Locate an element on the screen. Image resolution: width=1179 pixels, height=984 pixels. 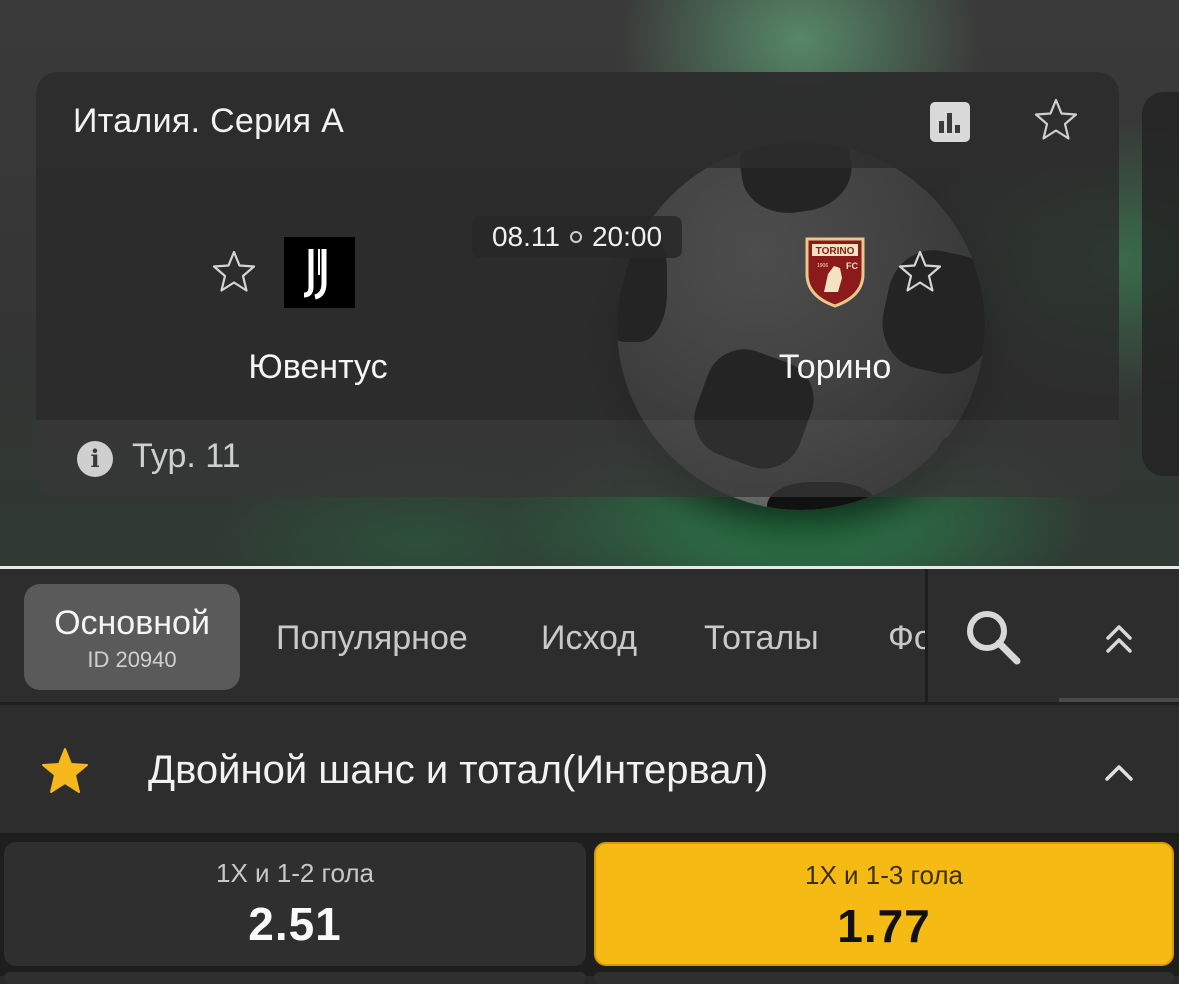
chevron-up-icon is located at coordinates (1119, 772).